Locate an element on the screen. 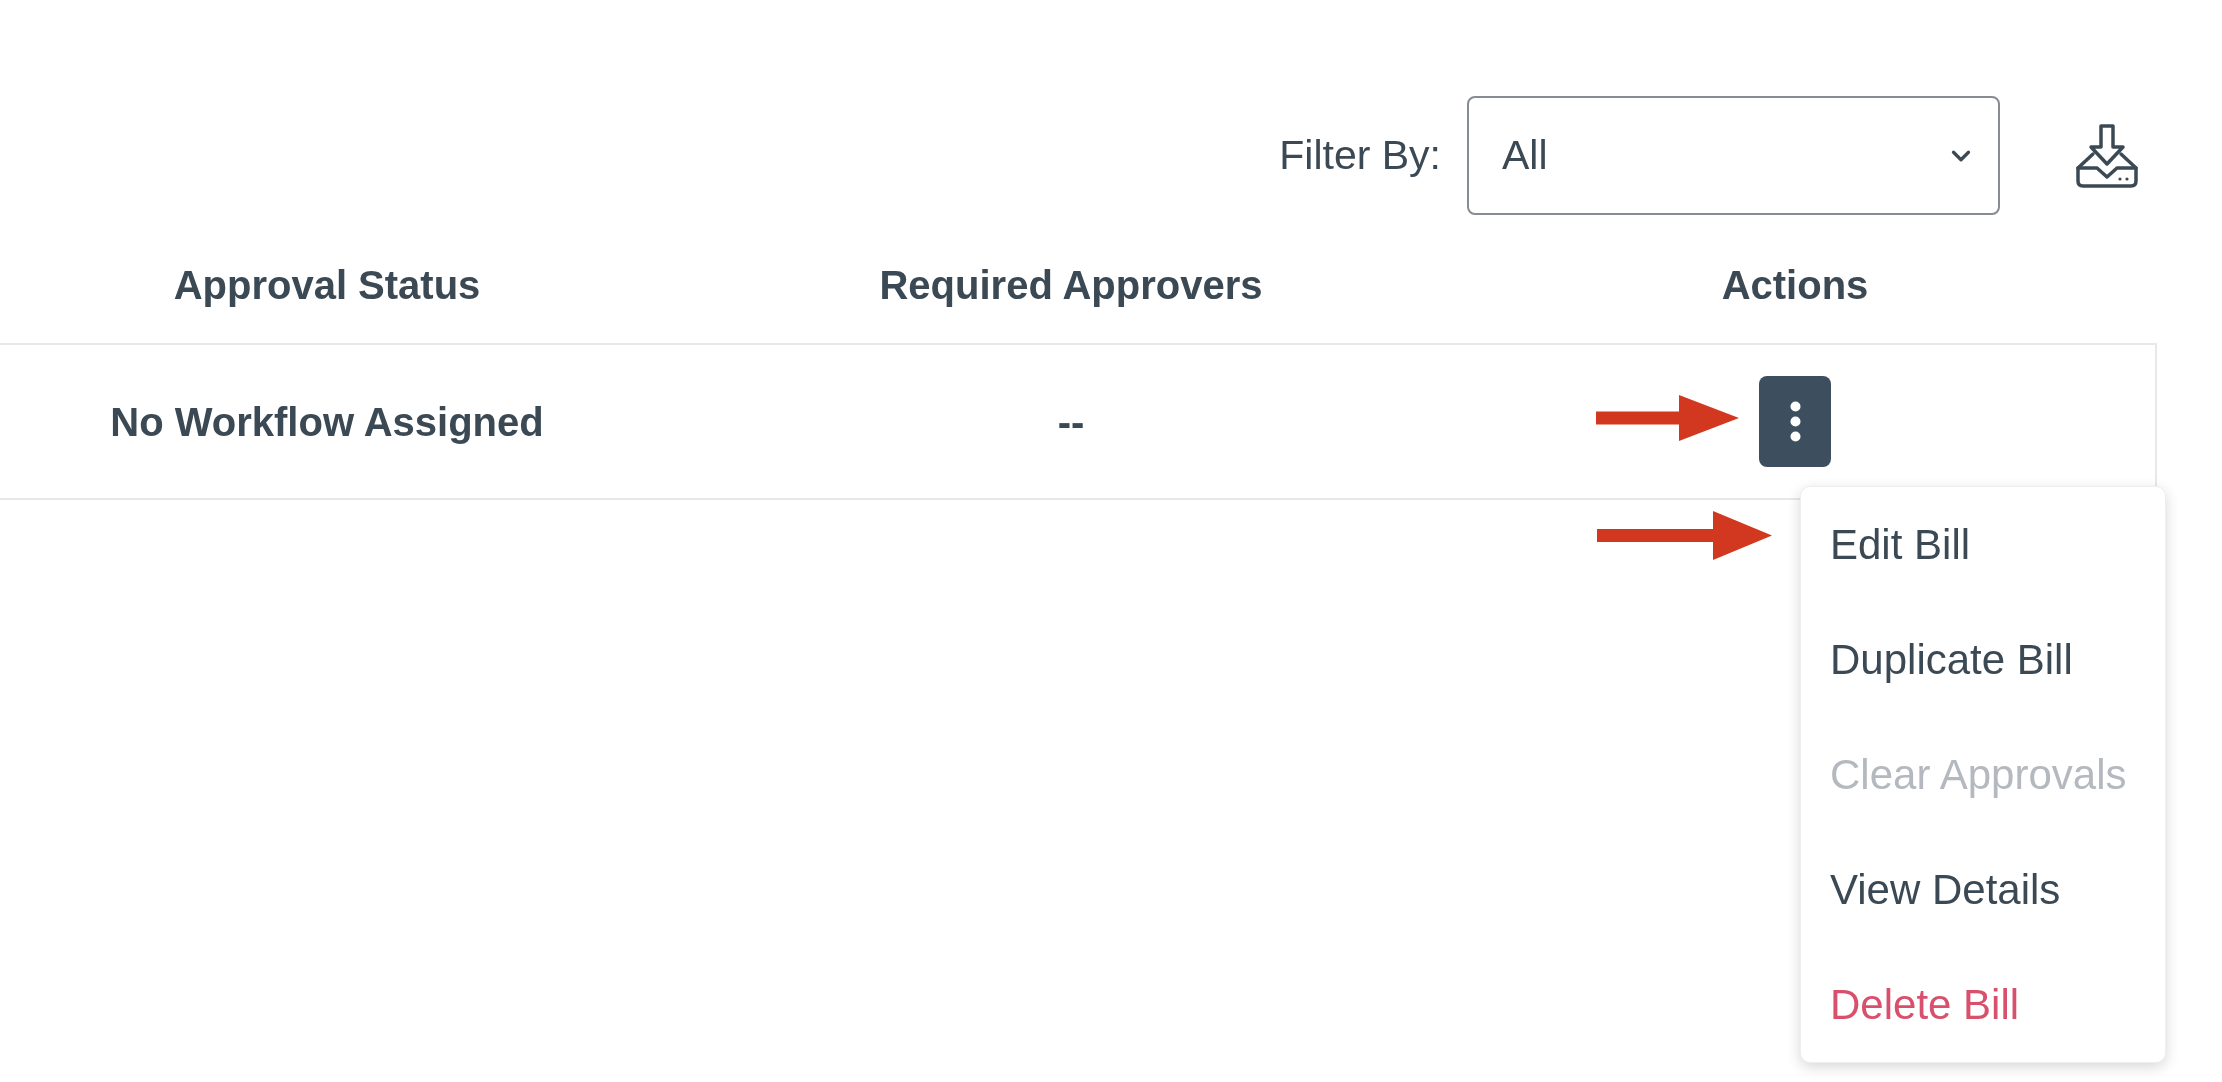 Image resolution: width=2222 pixels, height=1082 pixels. vertical-dots-icon is located at coordinates (1795, 421).